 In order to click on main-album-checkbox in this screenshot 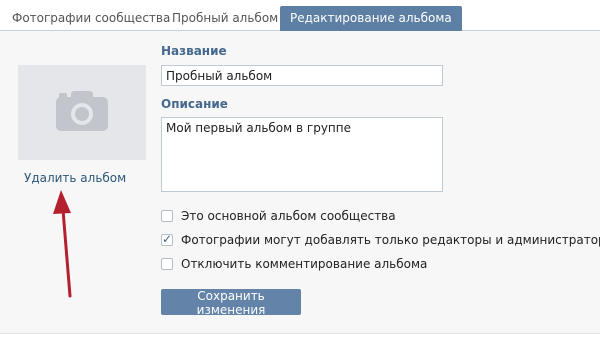, I will do `click(167, 216)`.